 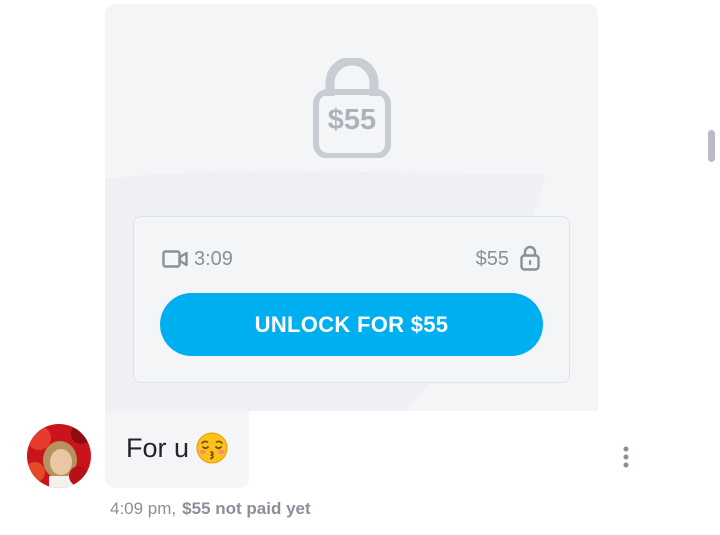 I want to click on media-price: $55, so click(x=492, y=259).